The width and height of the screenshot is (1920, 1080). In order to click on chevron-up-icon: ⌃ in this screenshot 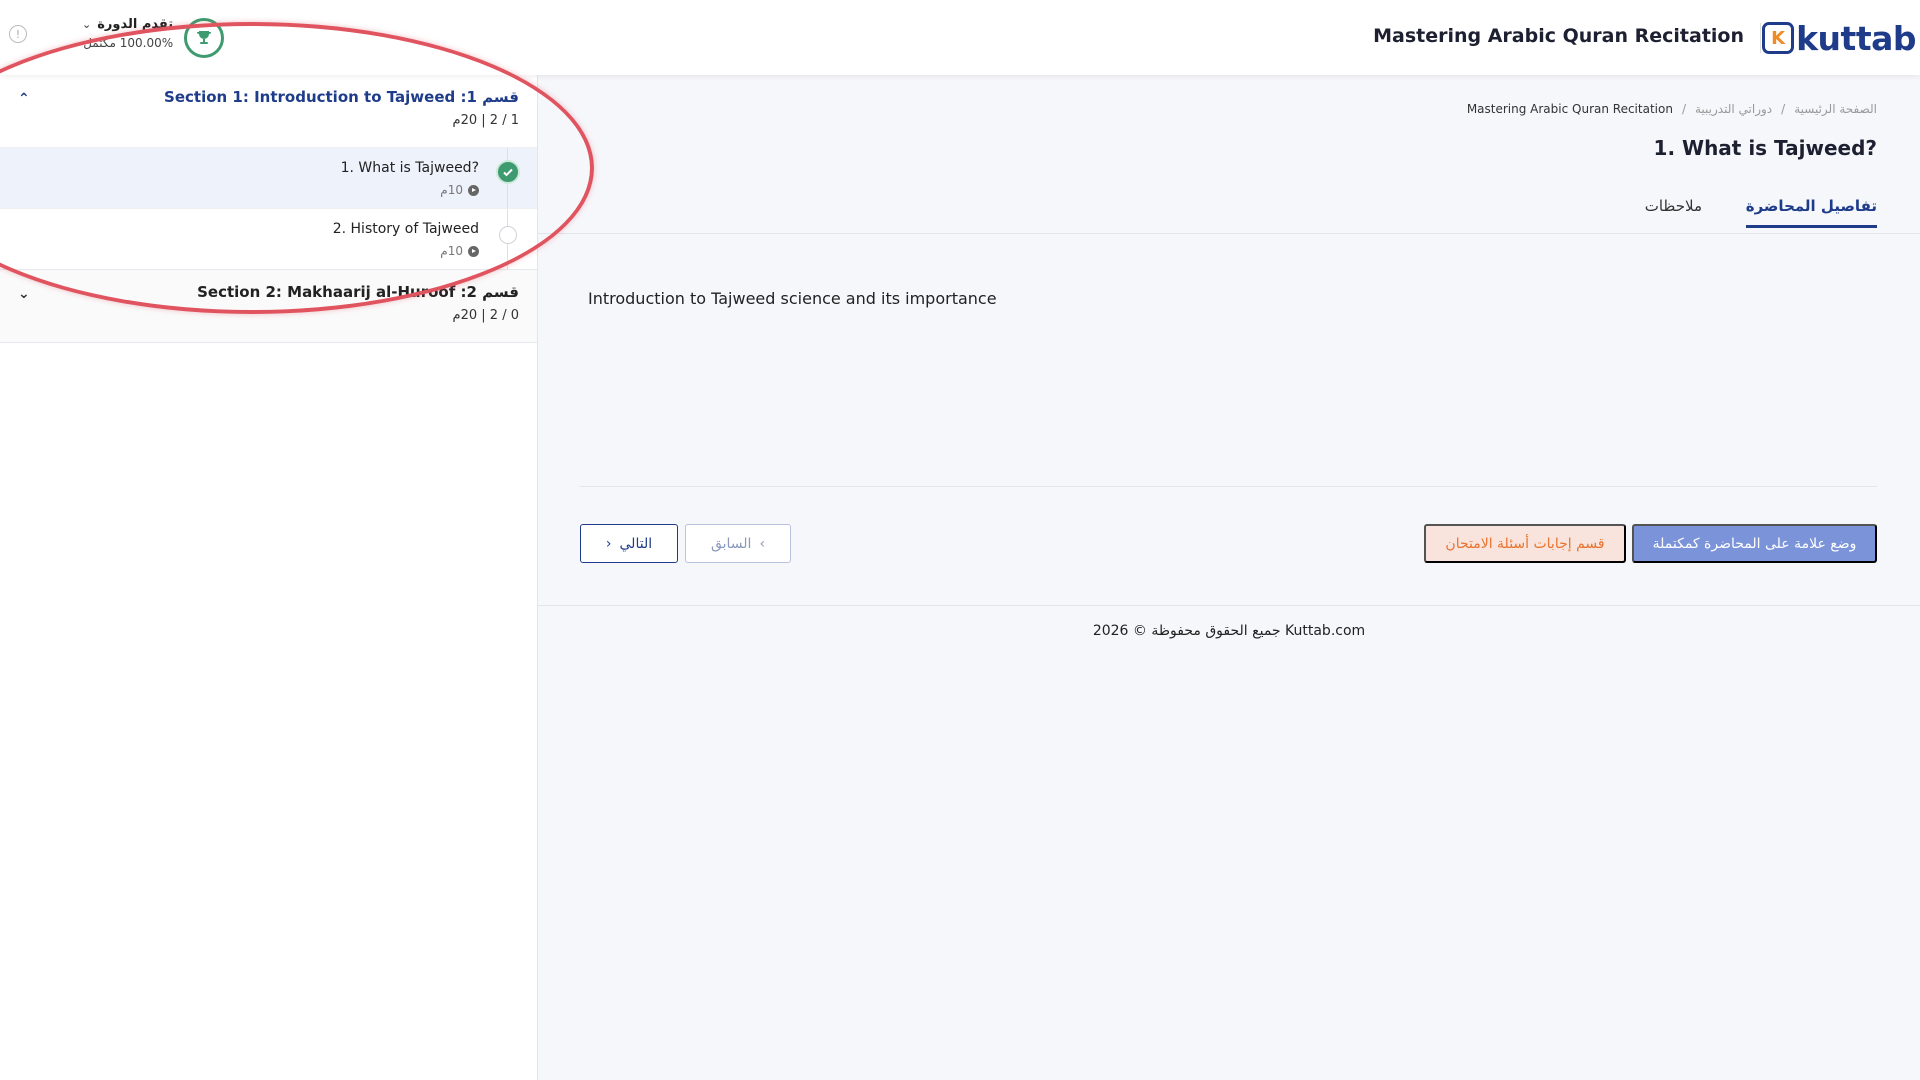, I will do `click(24, 99)`.